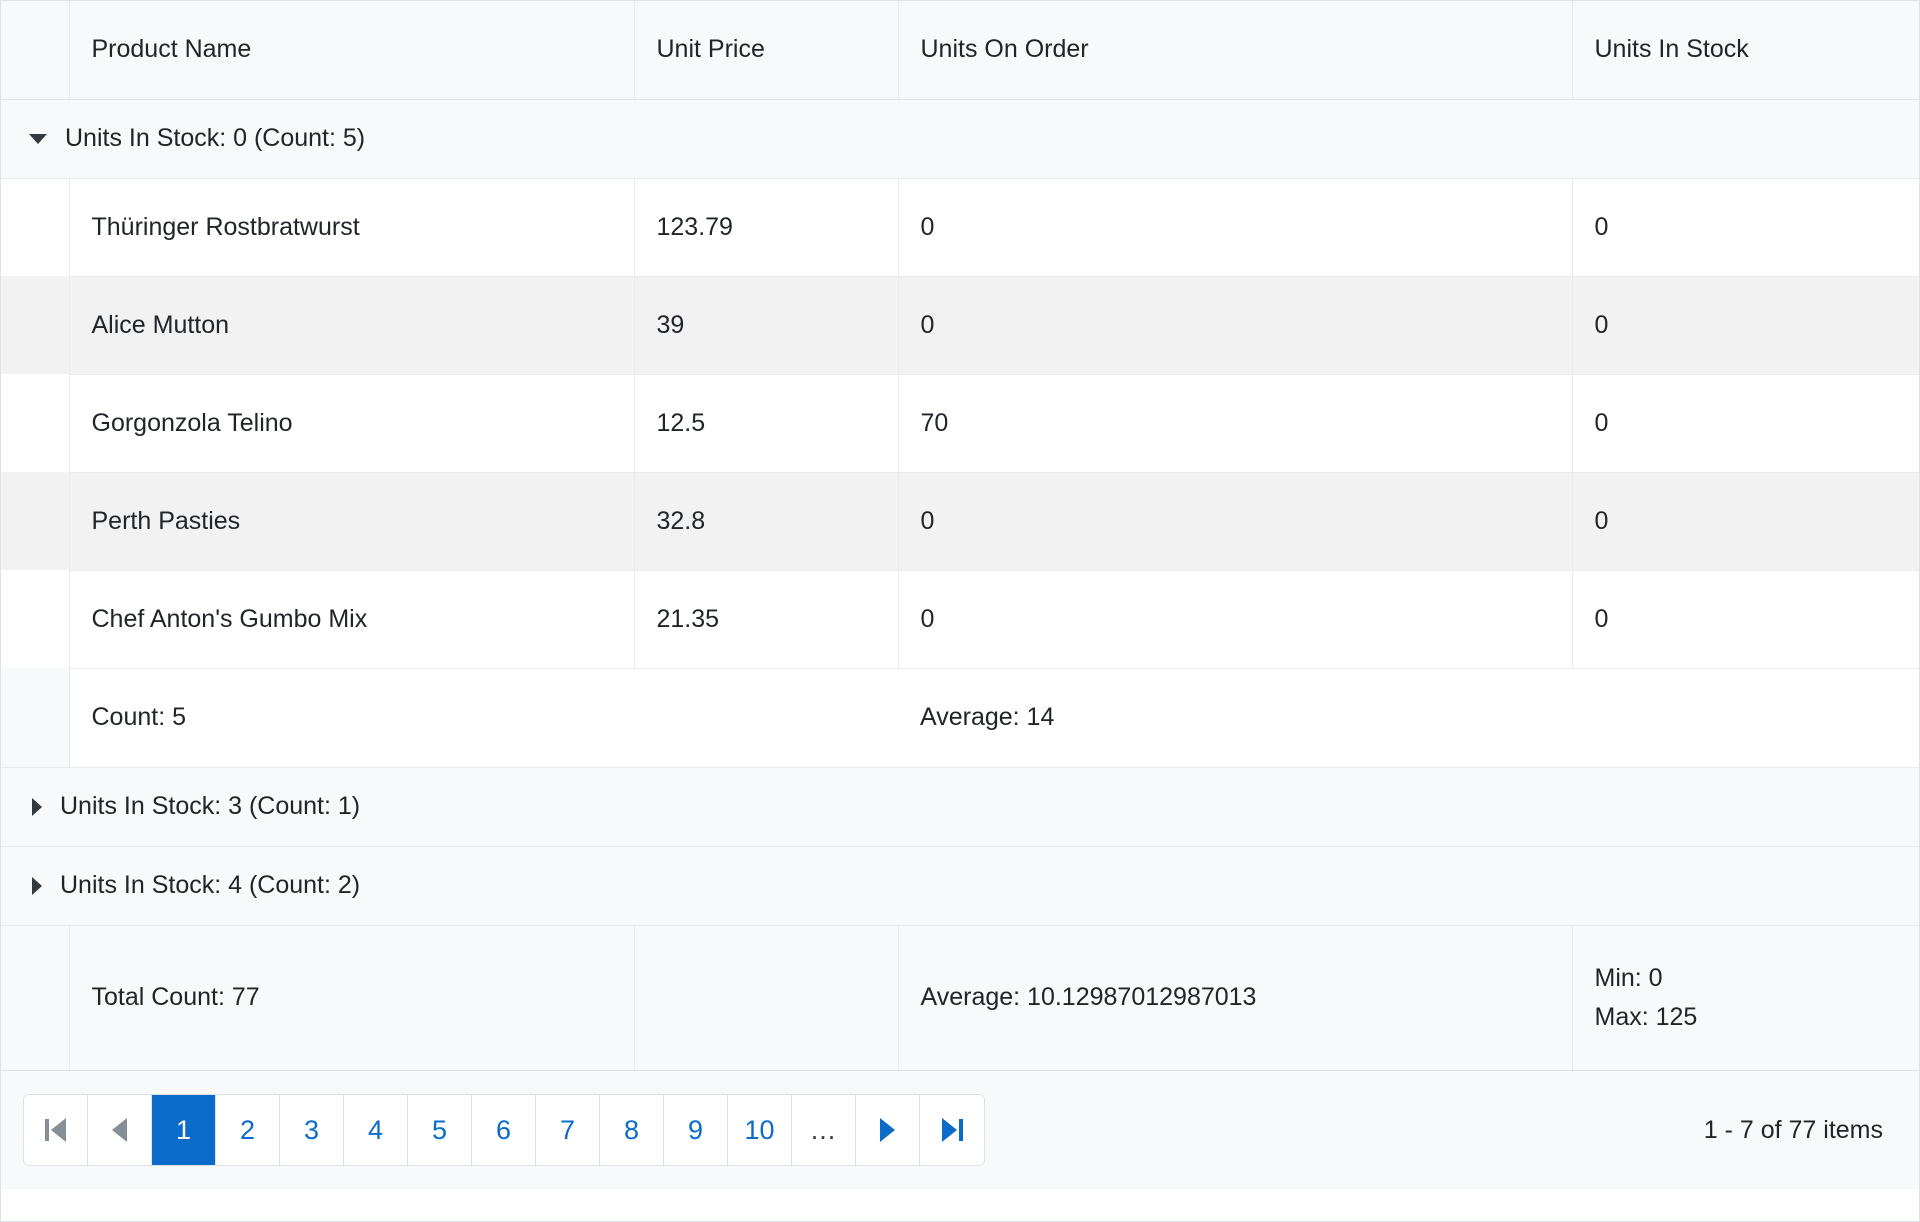 The width and height of the screenshot is (1920, 1222). I want to click on cell-unit-price: 39, so click(766, 325).